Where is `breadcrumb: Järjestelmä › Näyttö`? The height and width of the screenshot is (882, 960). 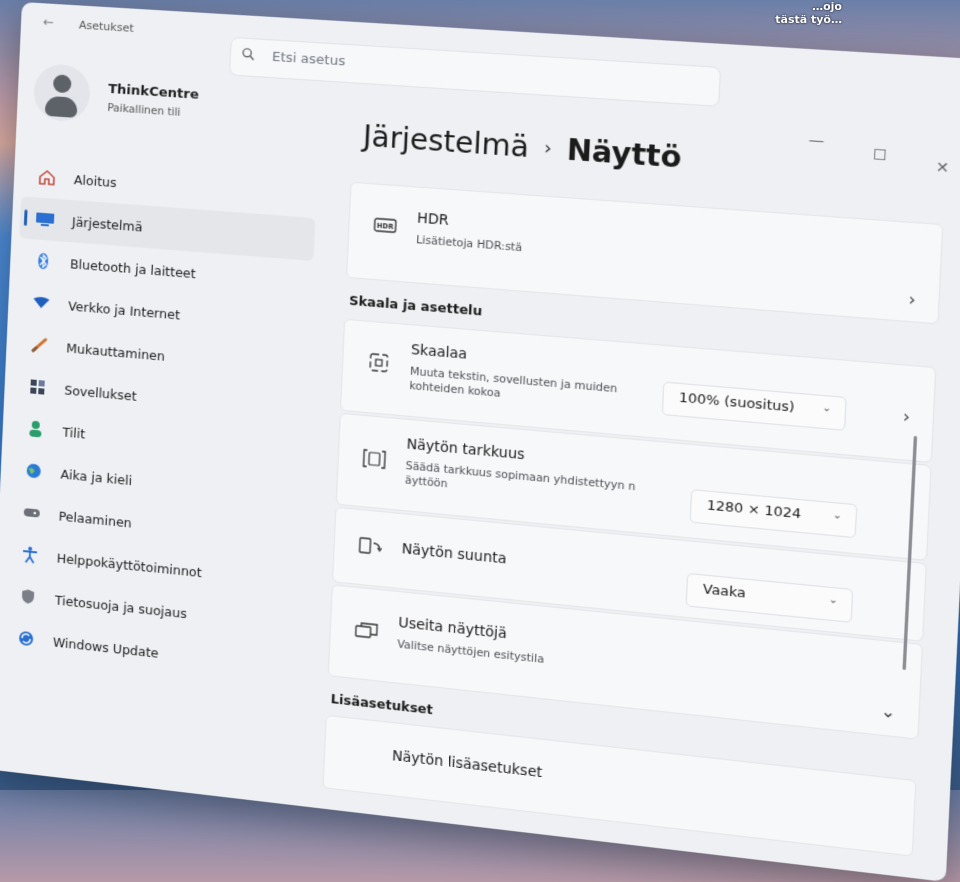
breadcrumb: Järjestelmä › Näyttö is located at coordinates (522, 147).